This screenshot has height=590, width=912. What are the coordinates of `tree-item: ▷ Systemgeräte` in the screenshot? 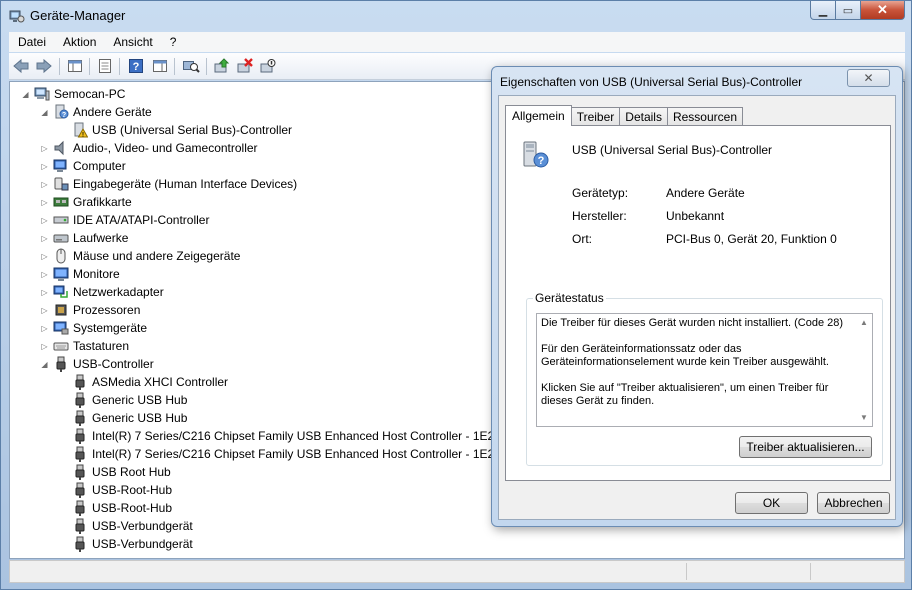 It's located at (93, 328).